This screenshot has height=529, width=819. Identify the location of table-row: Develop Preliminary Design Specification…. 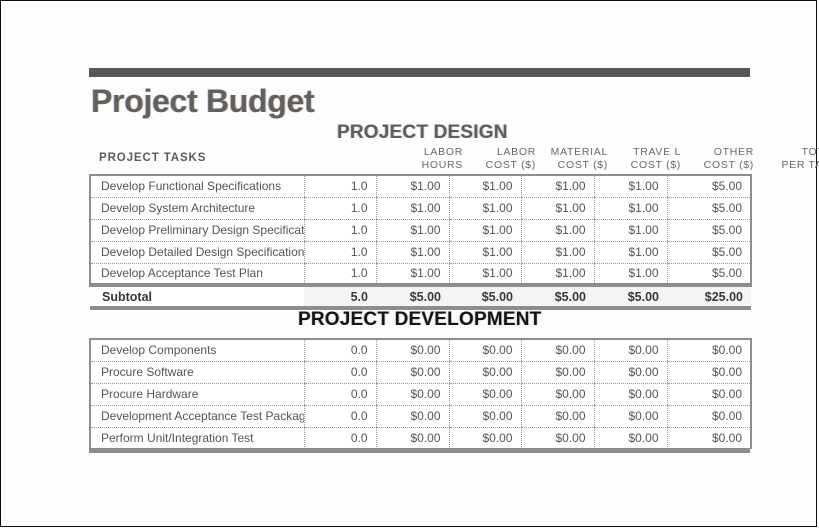
(420, 230).